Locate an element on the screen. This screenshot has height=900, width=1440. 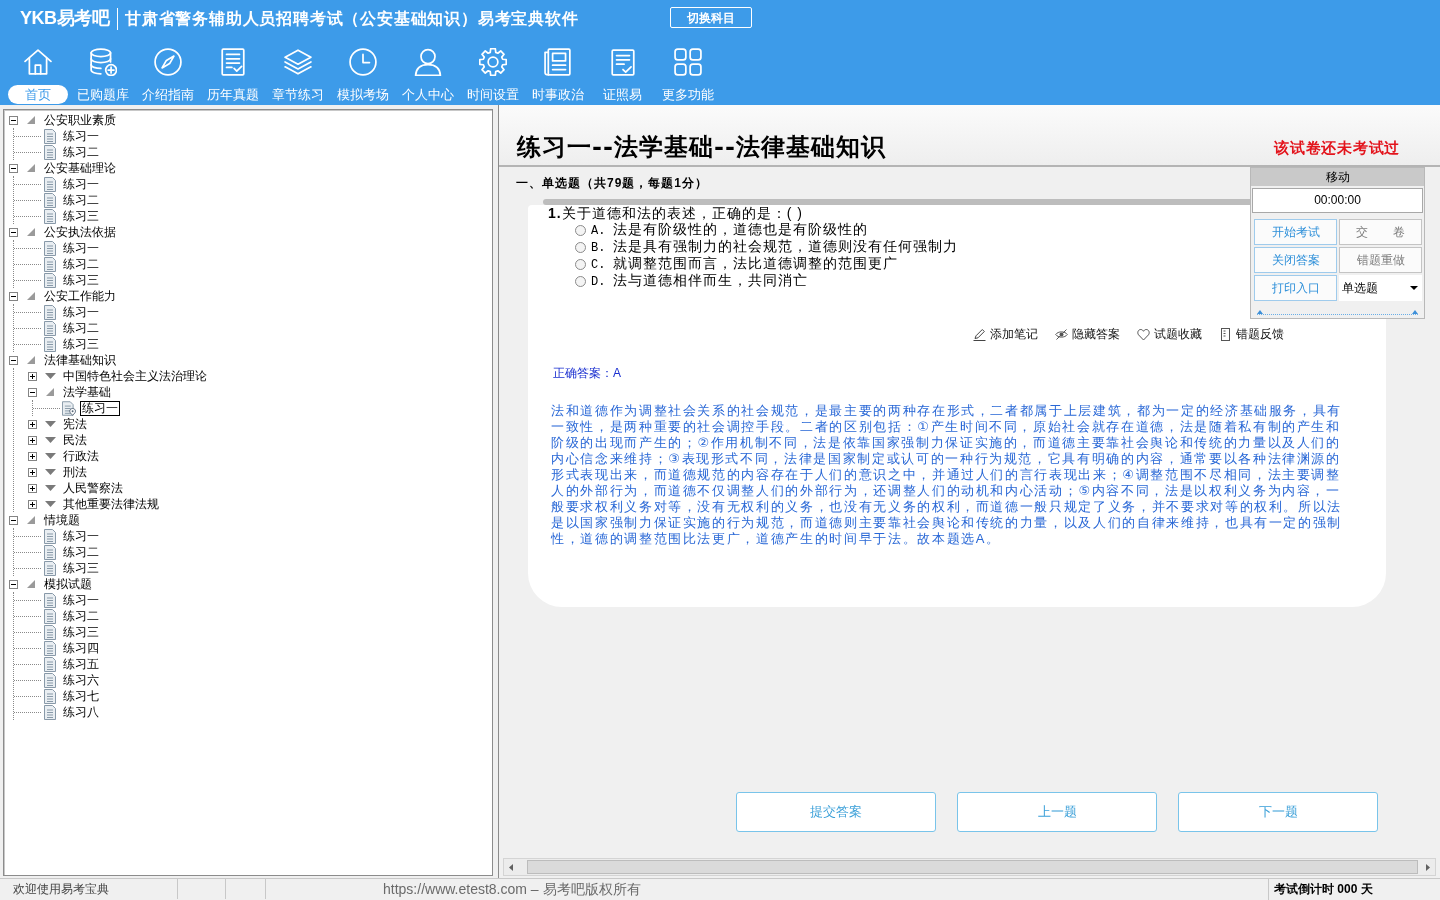
hide-answer-link: 隐藏答案 is located at coordinates (1087, 334).